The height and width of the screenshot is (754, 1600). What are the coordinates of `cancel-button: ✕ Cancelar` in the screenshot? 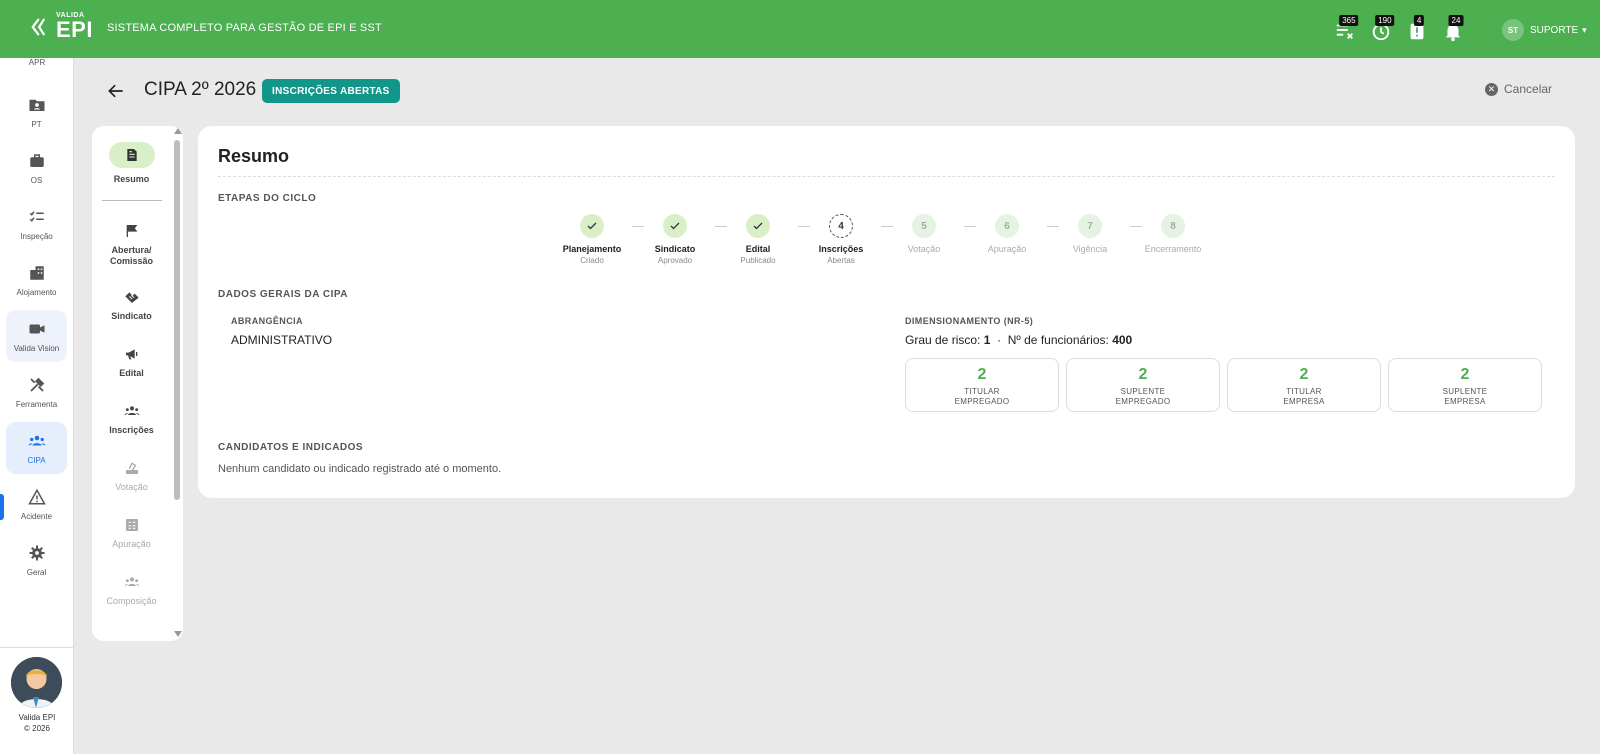 It's located at (1518, 89).